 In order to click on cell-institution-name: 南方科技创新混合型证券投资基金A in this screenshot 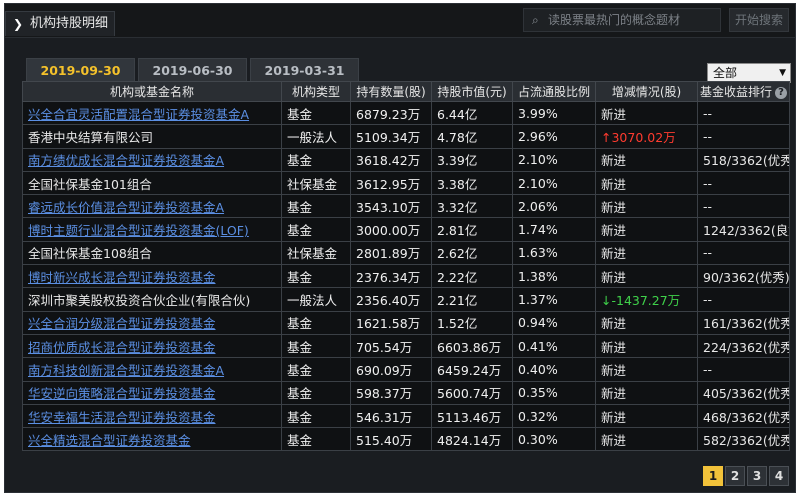, I will do `click(152, 369)`.